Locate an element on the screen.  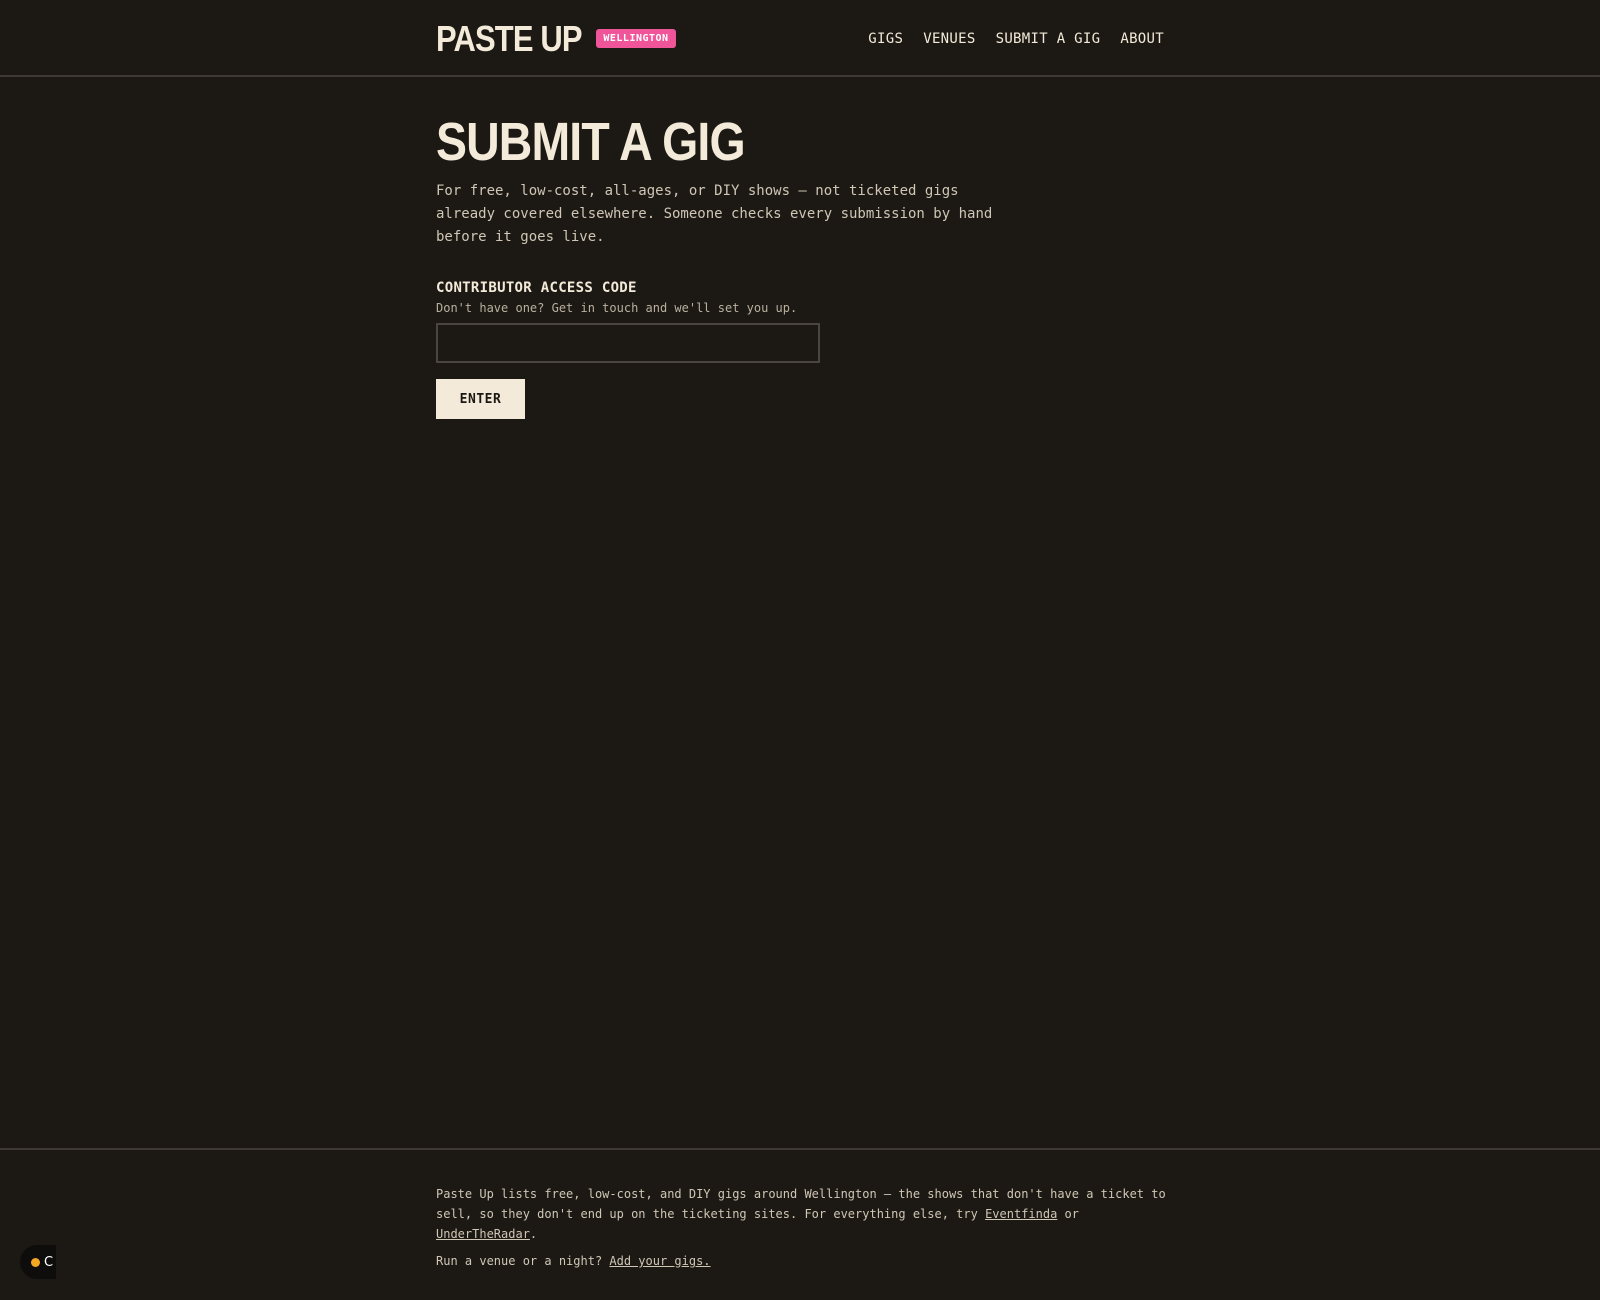
footer-text-mid: or is located at coordinates (1068, 1214).